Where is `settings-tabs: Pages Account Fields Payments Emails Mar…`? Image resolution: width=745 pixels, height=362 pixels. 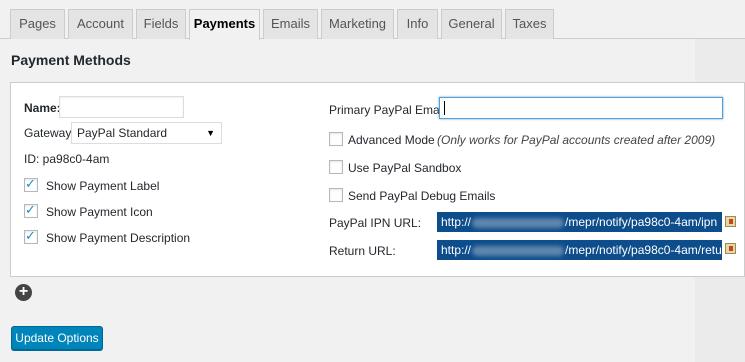 settings-tabs: Pages Account Fields Payments Emails Mar… is located at coordinates (372, 20).